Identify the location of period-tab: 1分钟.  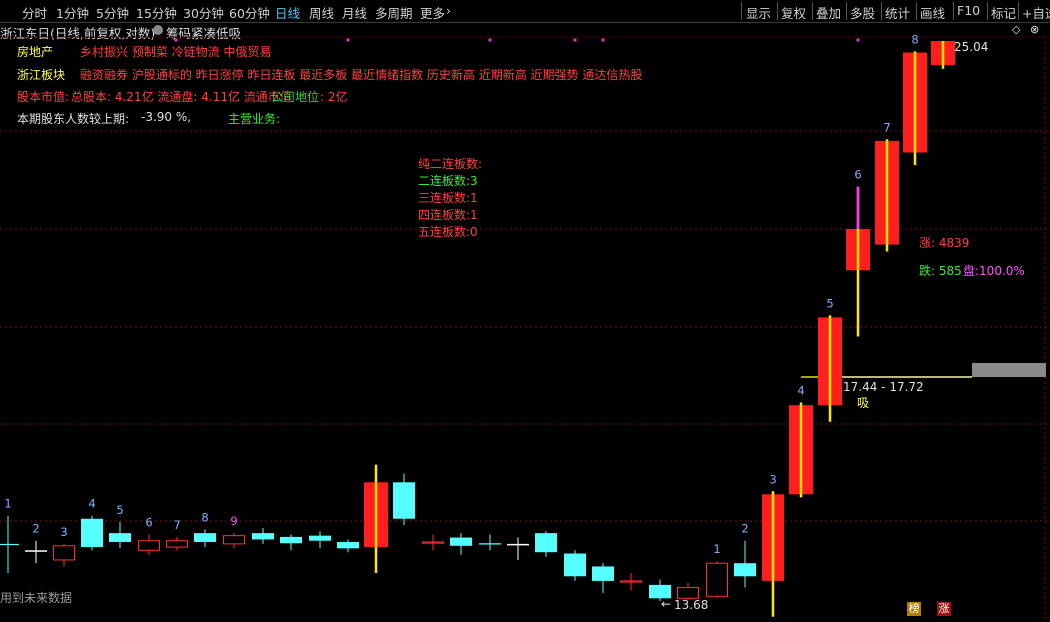
(72, 12).